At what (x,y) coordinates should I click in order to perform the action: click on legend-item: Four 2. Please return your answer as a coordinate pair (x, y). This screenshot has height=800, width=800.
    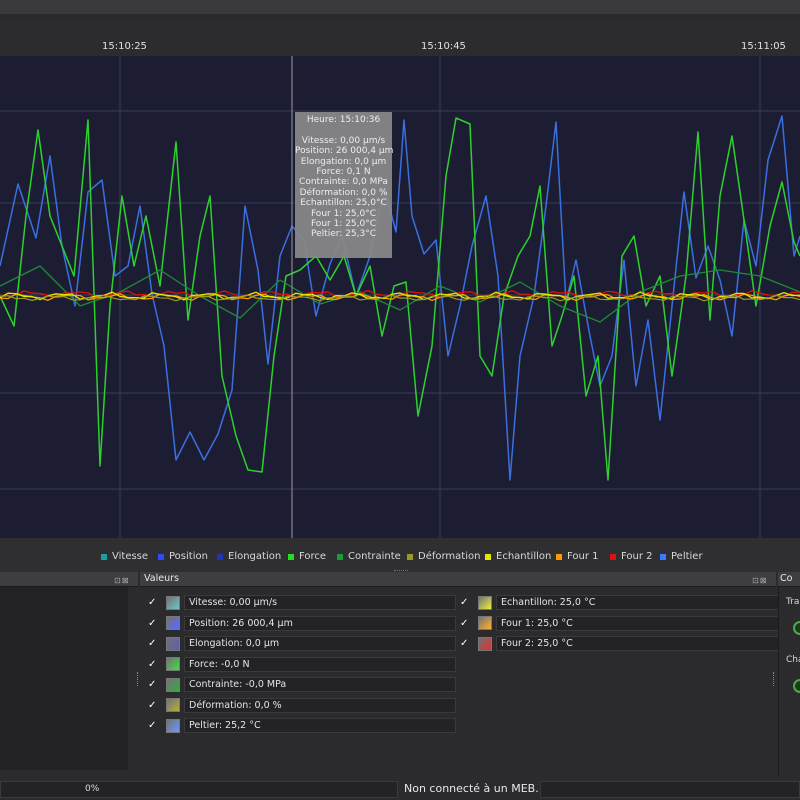
    Looking at the image, I should click on (631, 556).